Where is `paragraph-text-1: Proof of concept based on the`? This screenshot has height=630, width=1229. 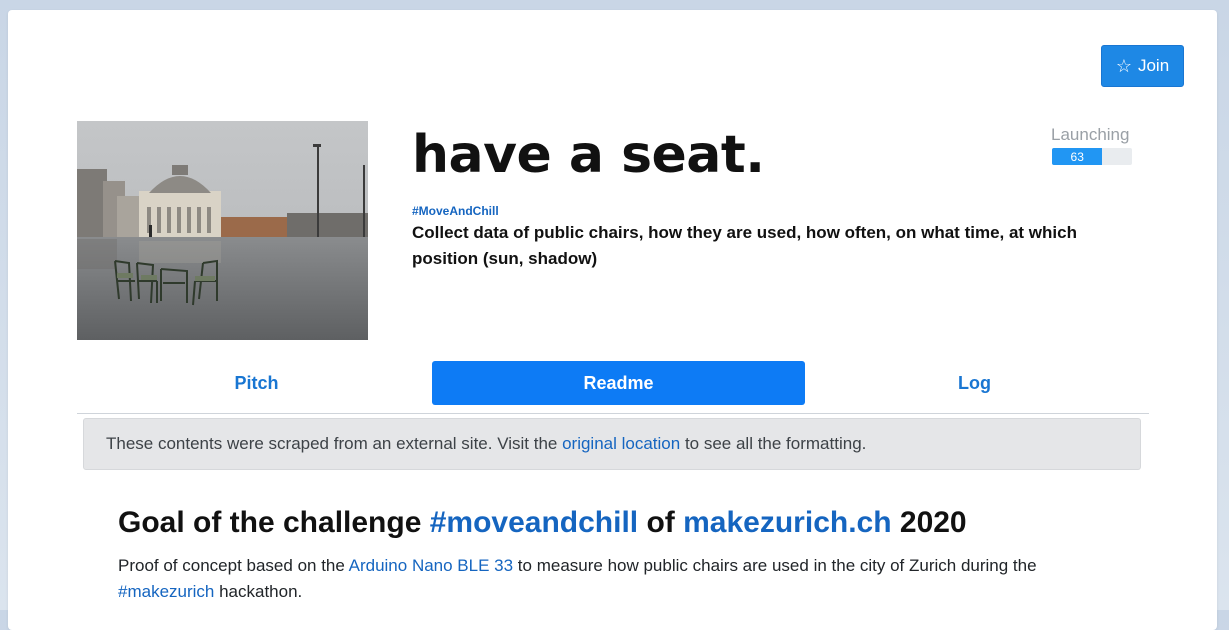
paragraph-text-1: Proof of concept based on the is located at coordinates (233, 565).